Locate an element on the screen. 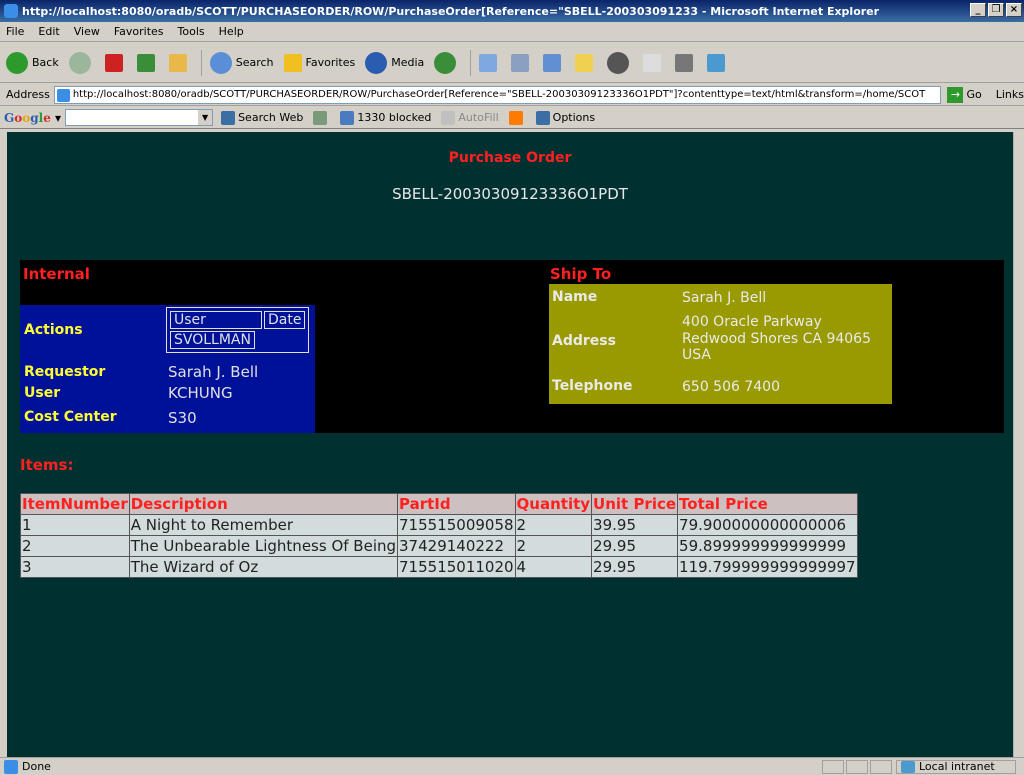 This screenshot has height=775, width=1024. col-unit-price: Unit Price is located at coordinates (635, 504).